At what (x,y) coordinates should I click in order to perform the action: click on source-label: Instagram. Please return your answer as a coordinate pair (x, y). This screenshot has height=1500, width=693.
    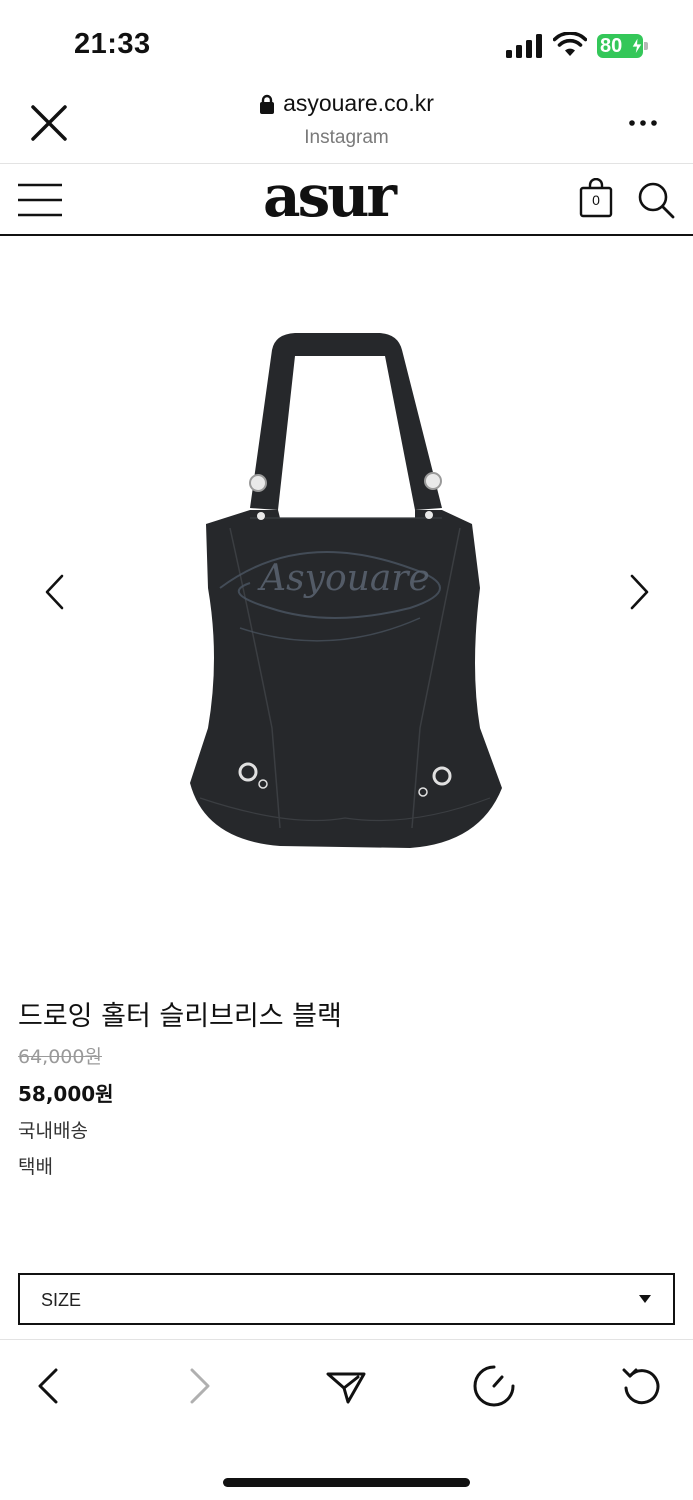
    Looking at the image, I should click on (346, 137).